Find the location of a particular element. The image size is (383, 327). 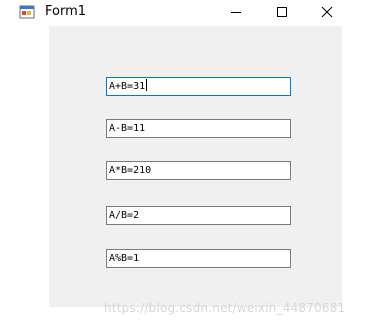

product-value: A*B=210 is located at coordinates (130, 170).